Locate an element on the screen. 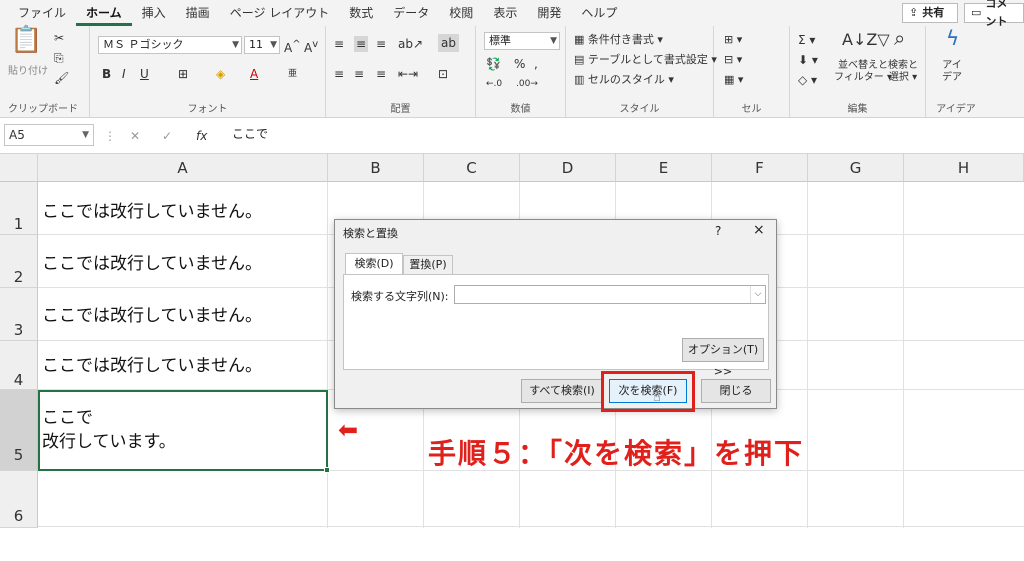 This screenshot has width=1024, height=561. conditional-format-button: ▦ 条件付き書式 ▾ is located at coordinates (618, 40).